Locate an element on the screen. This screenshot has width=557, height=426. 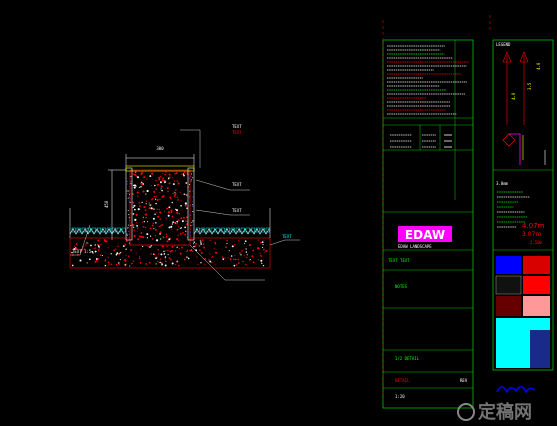
legend-header: LEGEND is located at coordinates (503, 44).